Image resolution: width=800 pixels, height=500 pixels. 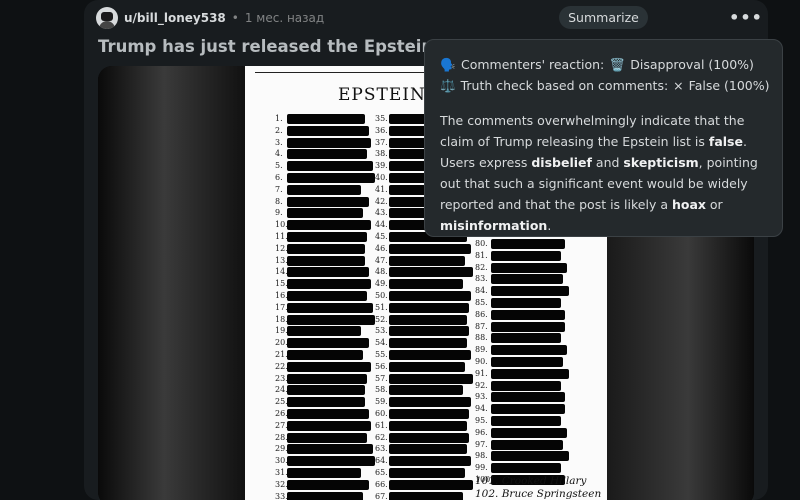 What do you see at coordinates (381, 154) in the screenshot?
I see `list-number: 38.` at bounding box center [381, 154].